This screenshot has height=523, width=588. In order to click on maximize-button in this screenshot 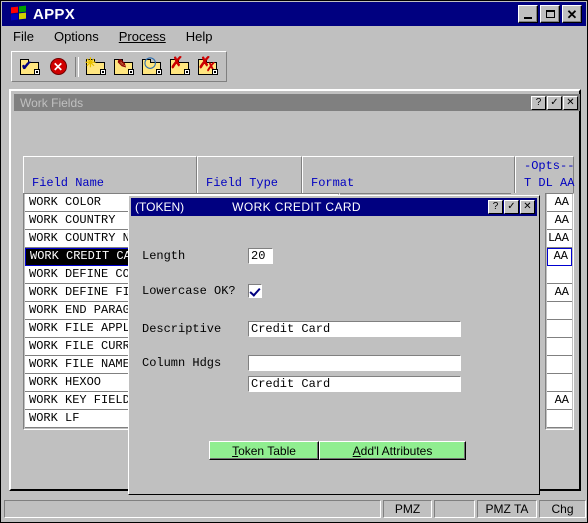, I will do `click(550, 14)`.